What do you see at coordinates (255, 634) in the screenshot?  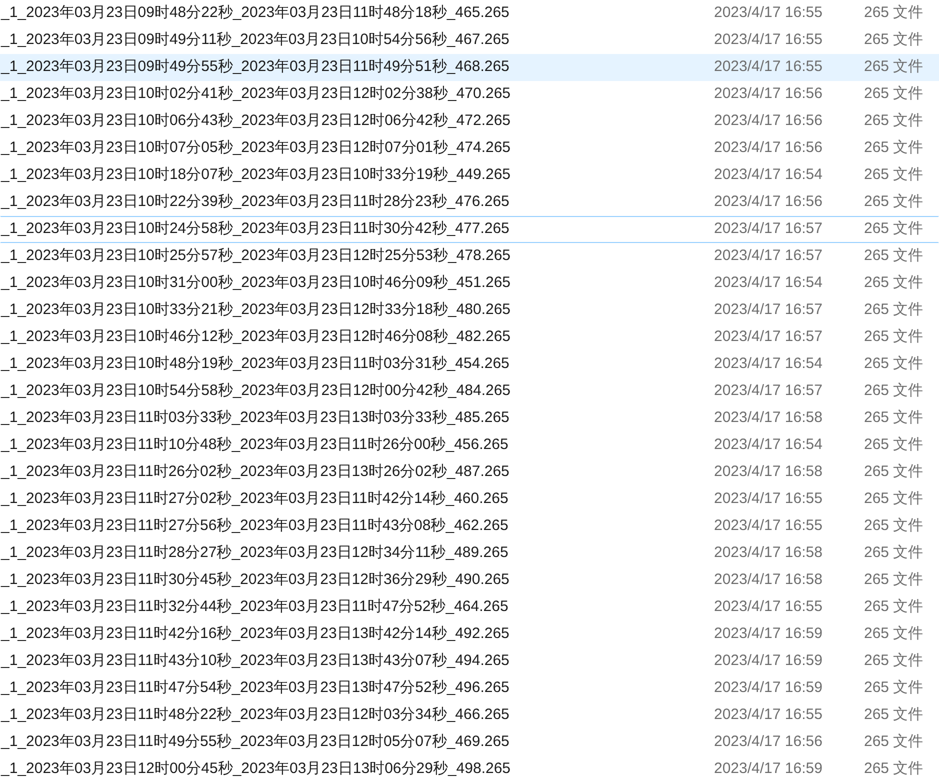 I see `file-name: _1_2023年03月23日11时42分16秒_2023年03月23日13时42分14秒_492.265` at bounding box center [255, 634].